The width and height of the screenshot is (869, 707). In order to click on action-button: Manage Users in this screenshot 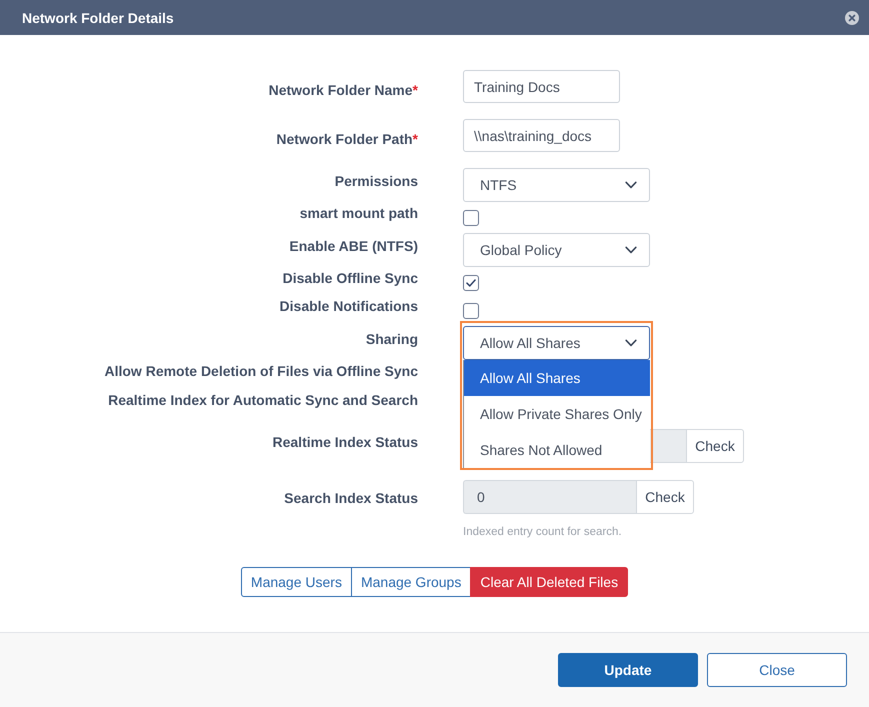, I will do `click(296, 582)`.